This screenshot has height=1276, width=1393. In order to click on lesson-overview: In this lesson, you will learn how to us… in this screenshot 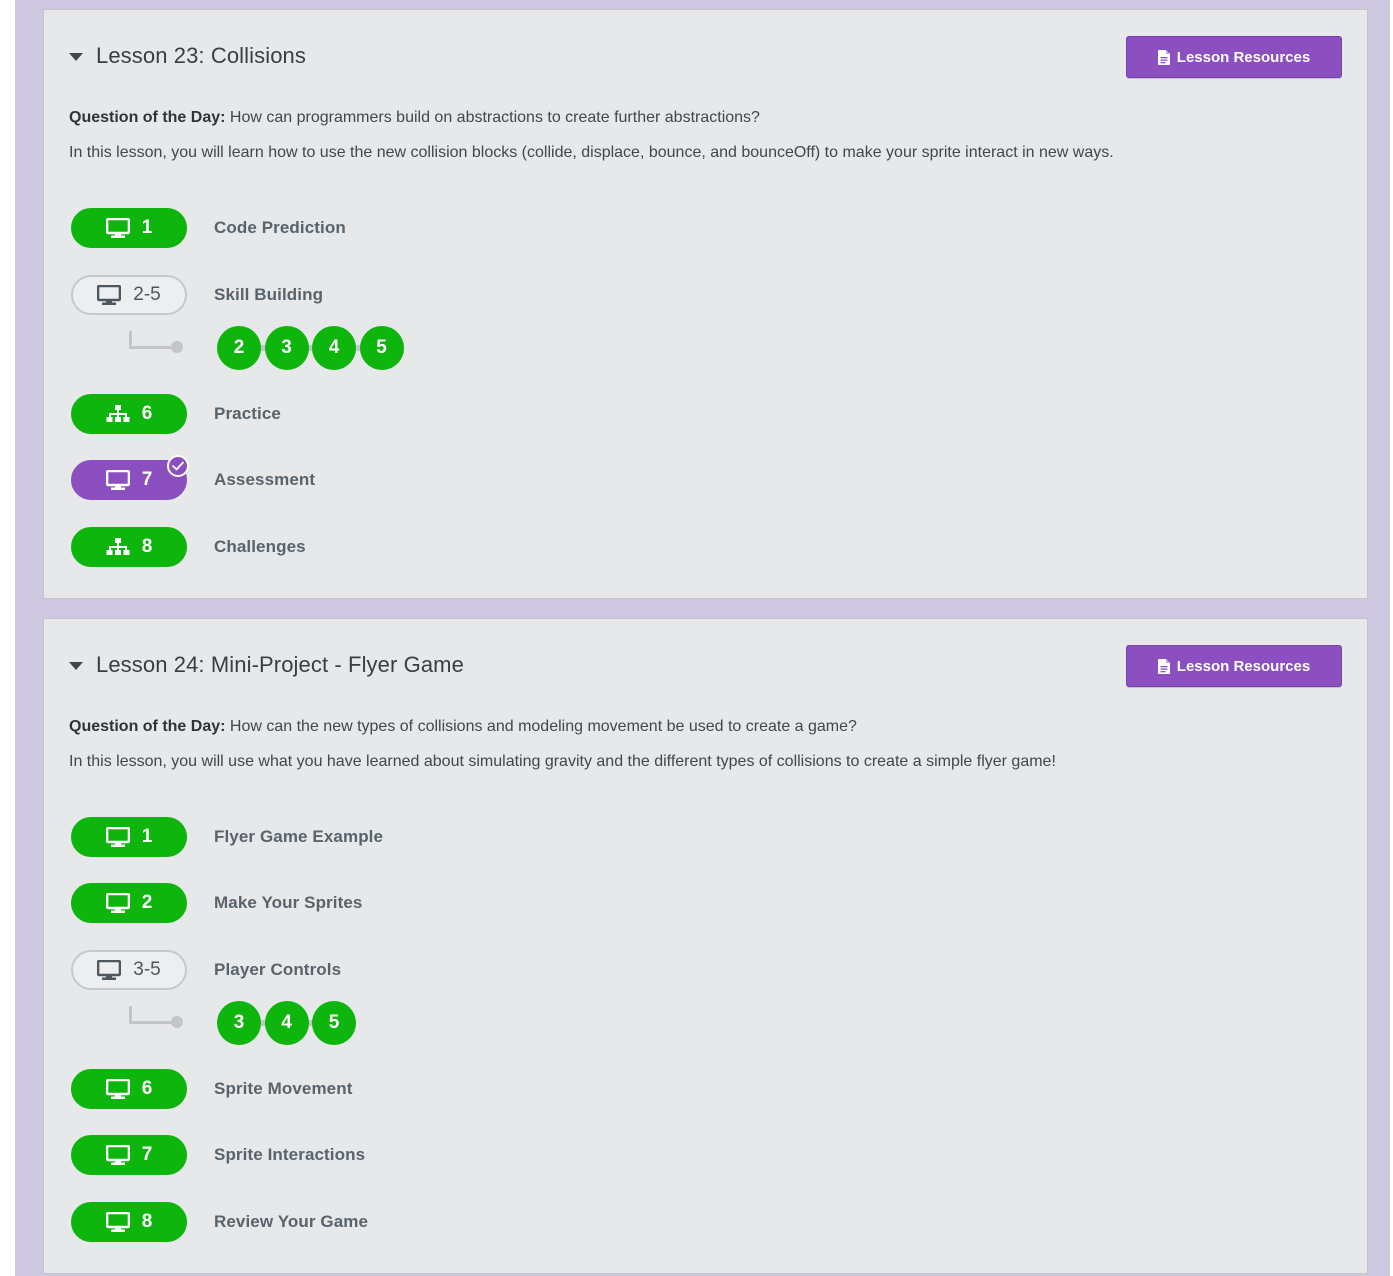, I will do `click(591, 152)`.